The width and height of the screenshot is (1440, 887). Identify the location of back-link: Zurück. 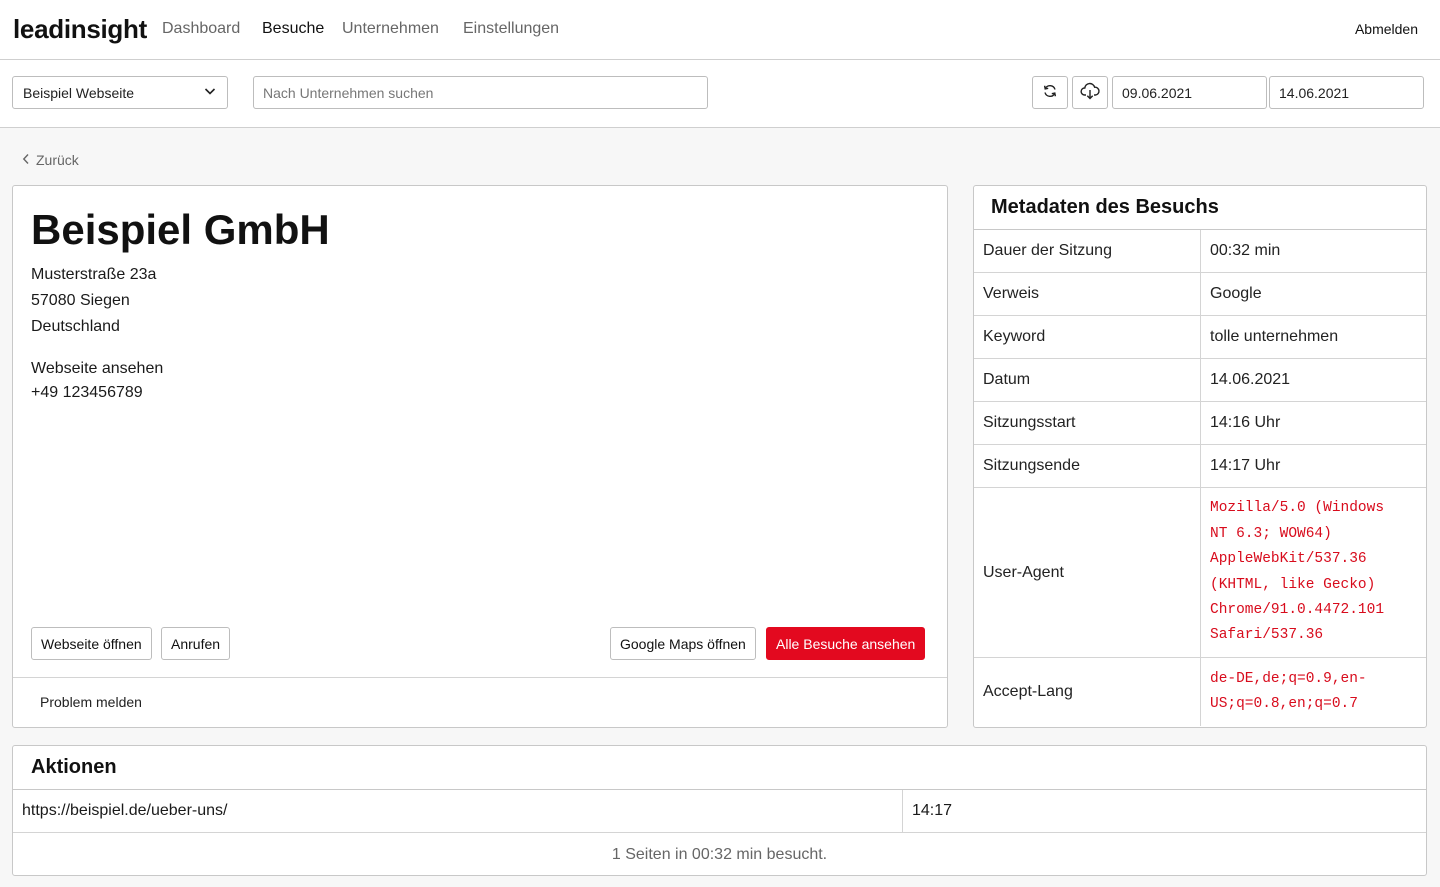
(50, 160).